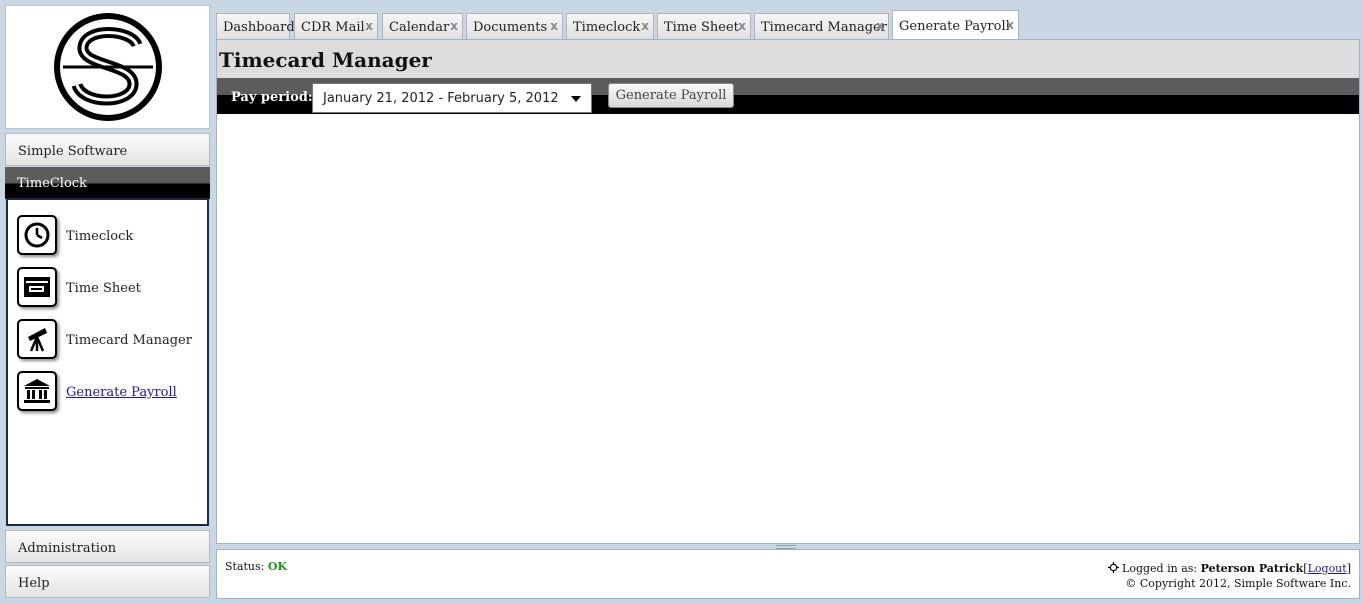  I want to click on accordion-help: Help, so click(107, 581).